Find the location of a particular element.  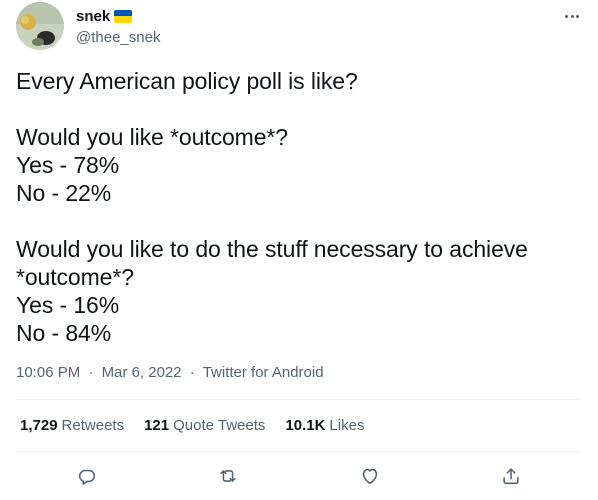

tweet-source: Twitter for Android is located at coordinates (263, 372).